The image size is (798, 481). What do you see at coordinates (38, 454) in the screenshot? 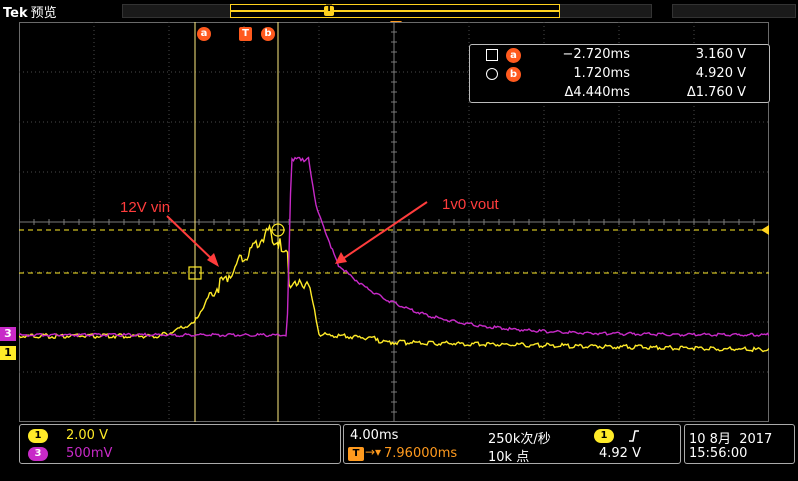
I see `channel-3-badge: 3` at bounding box center [38, 454].